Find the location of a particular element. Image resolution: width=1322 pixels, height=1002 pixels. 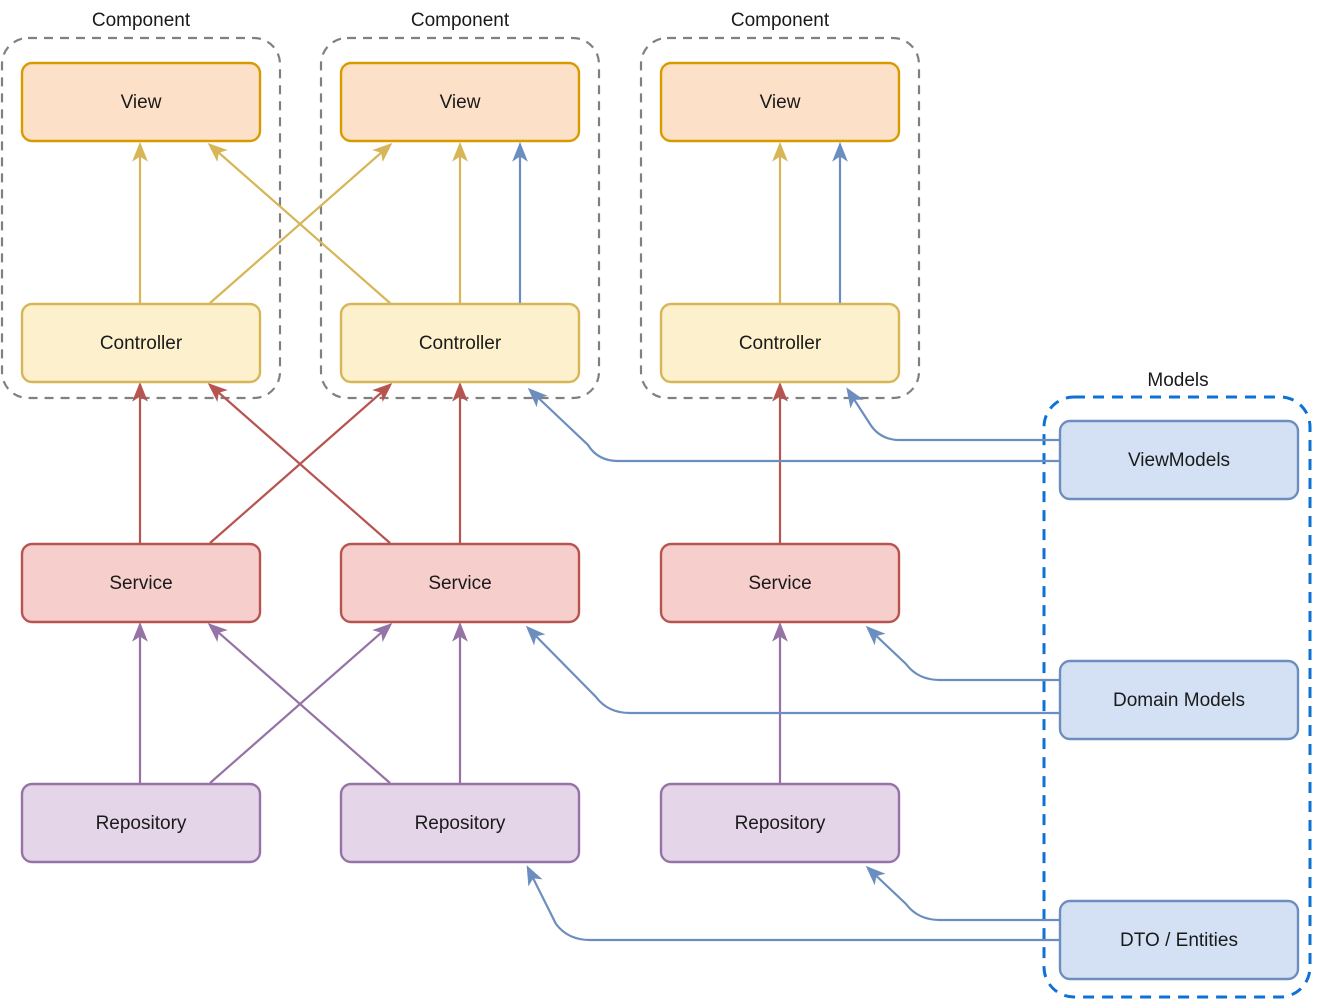

domain-models-box is located at coordinates (1179, 700).